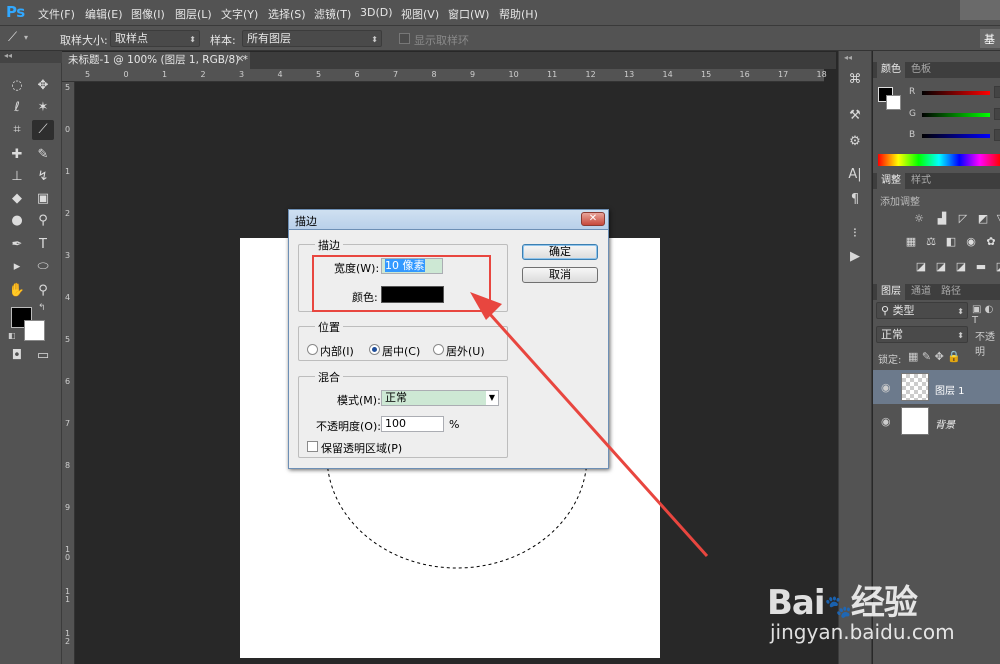 This screenshot has width=1000, height=664. What do you see at coordinates (448, 219) in the screenshot?
I see `dialog-titlebar` at bounding box center [448, 219].